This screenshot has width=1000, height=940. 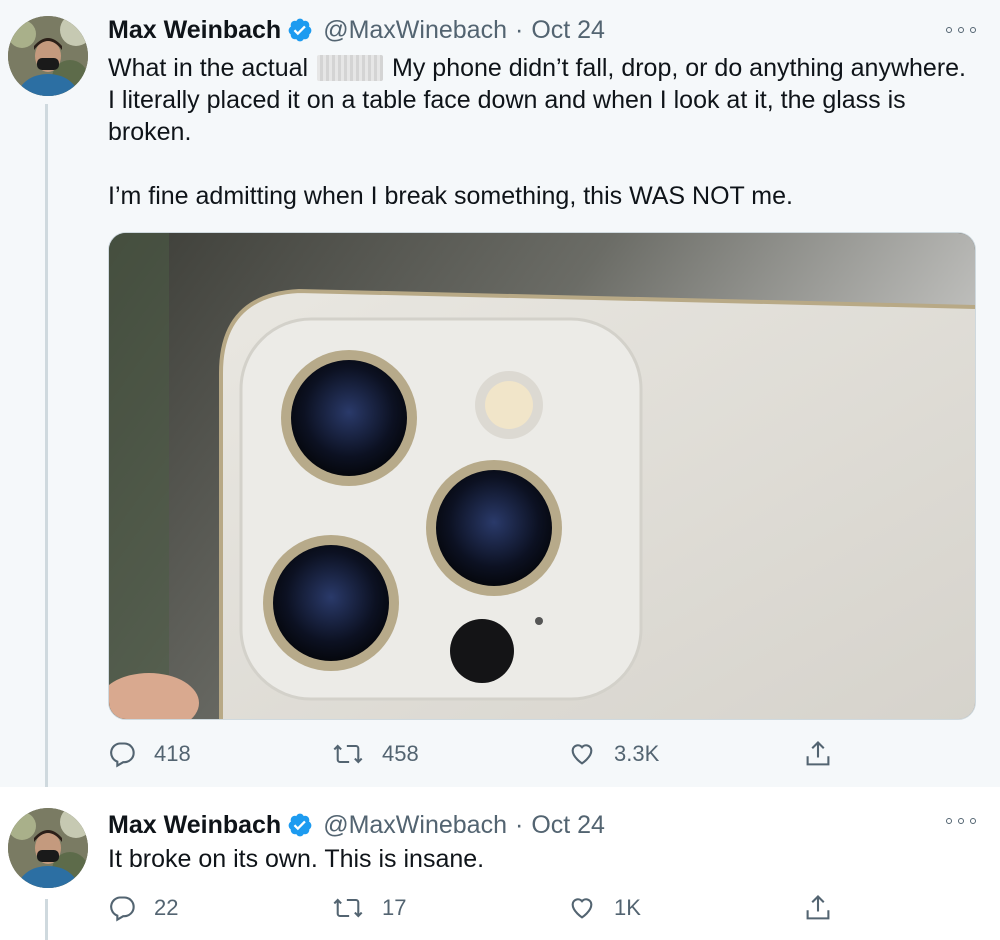 I want to click on reply-button: 22, so click(x=143, y=908).